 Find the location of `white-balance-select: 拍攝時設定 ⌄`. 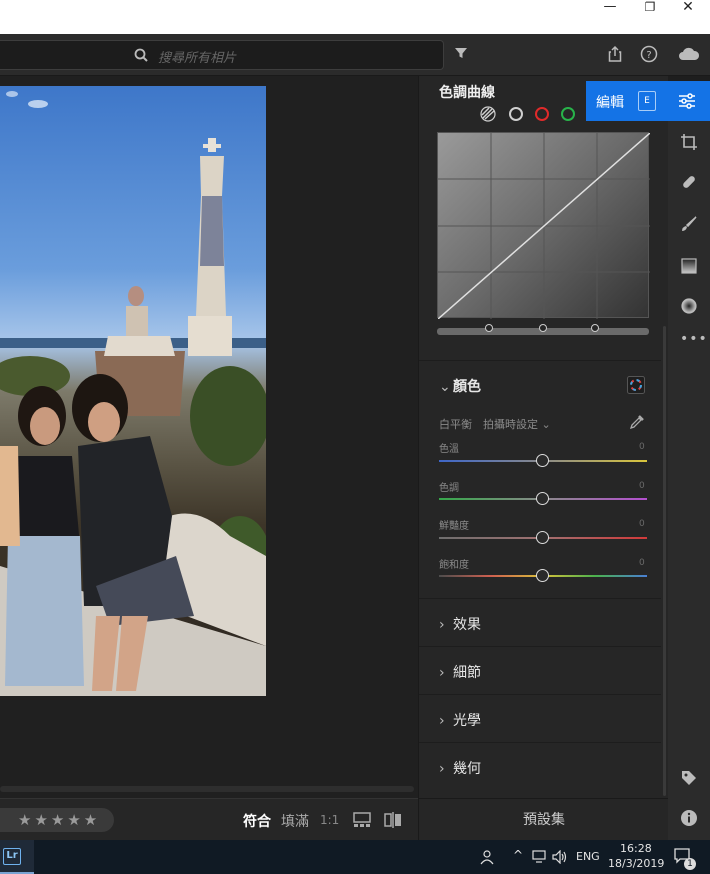

white-balance-select: 拍攝時設定 ⌄ is located at coordinates (517, 424).